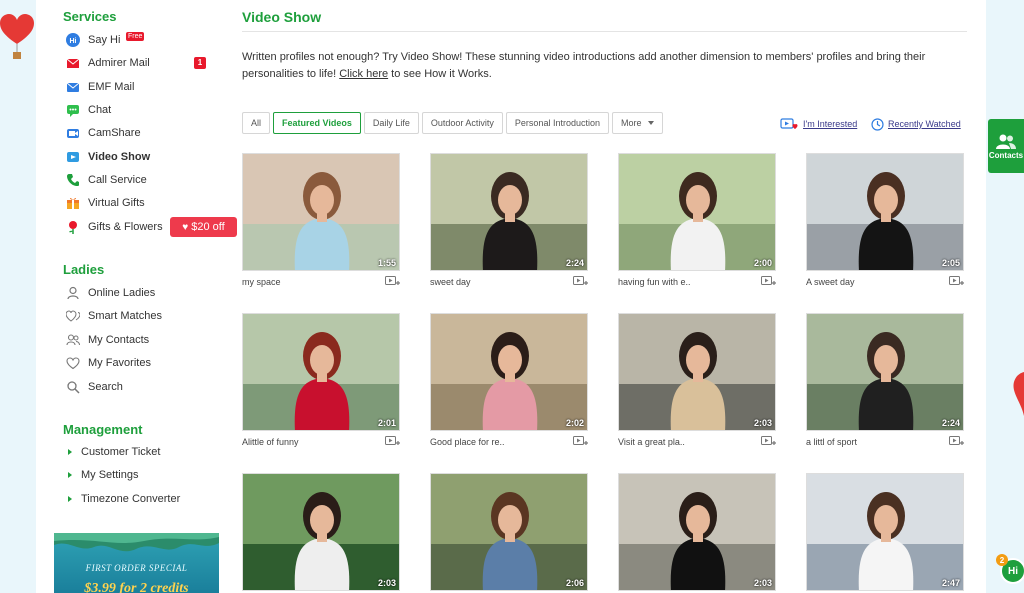 The width and height of the screenshot is (1024, 593). Describe the element at coordinates (125, 227) in the screenshot. I see `sidebar-item-label: Gifts & Flowers` at that location.